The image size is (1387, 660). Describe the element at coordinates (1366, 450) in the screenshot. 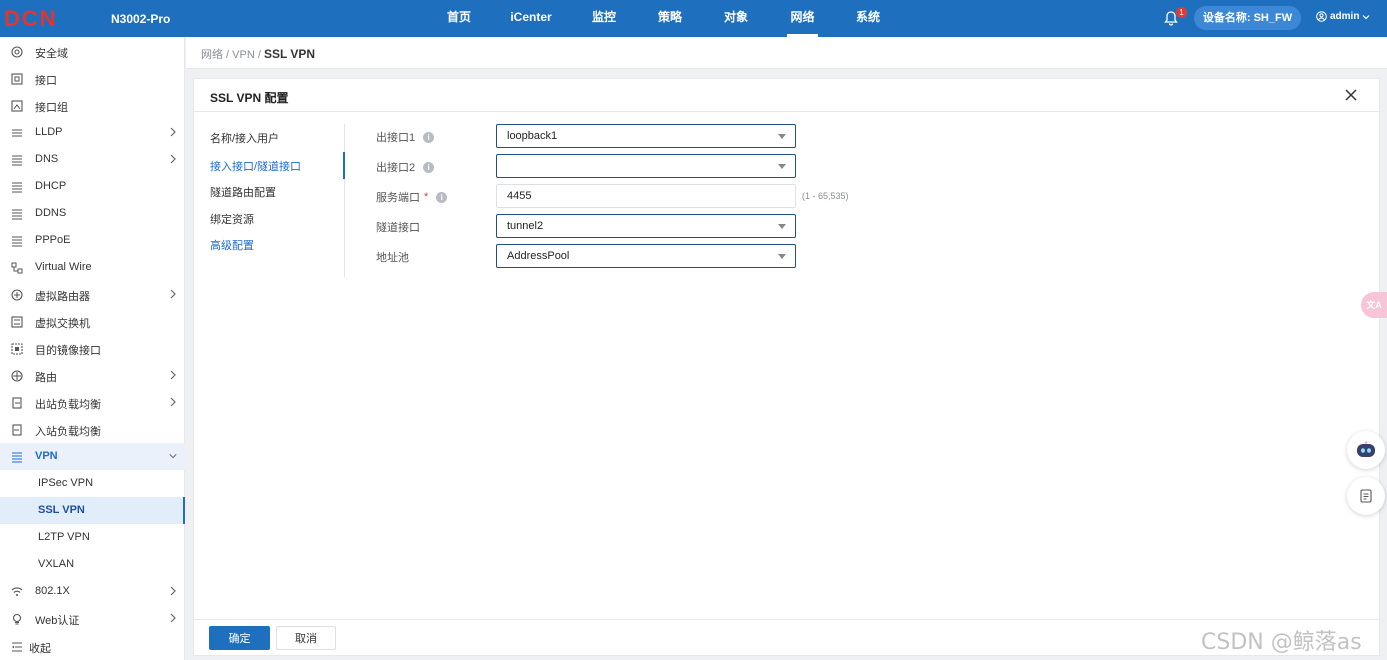

I see `assistant-bot-button` at that location.